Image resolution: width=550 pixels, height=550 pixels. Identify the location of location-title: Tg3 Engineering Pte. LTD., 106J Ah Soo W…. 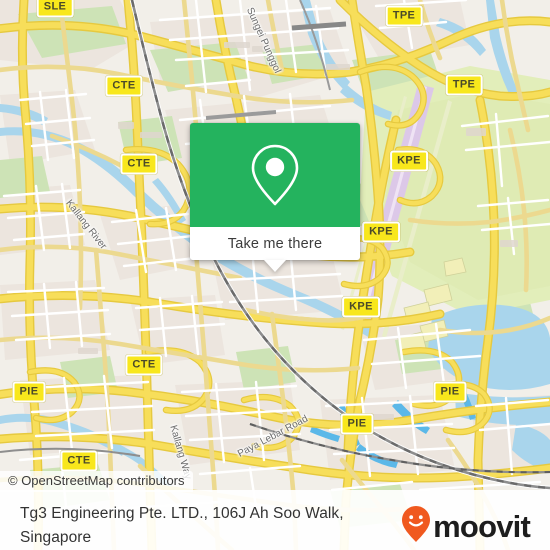
(182, 525).